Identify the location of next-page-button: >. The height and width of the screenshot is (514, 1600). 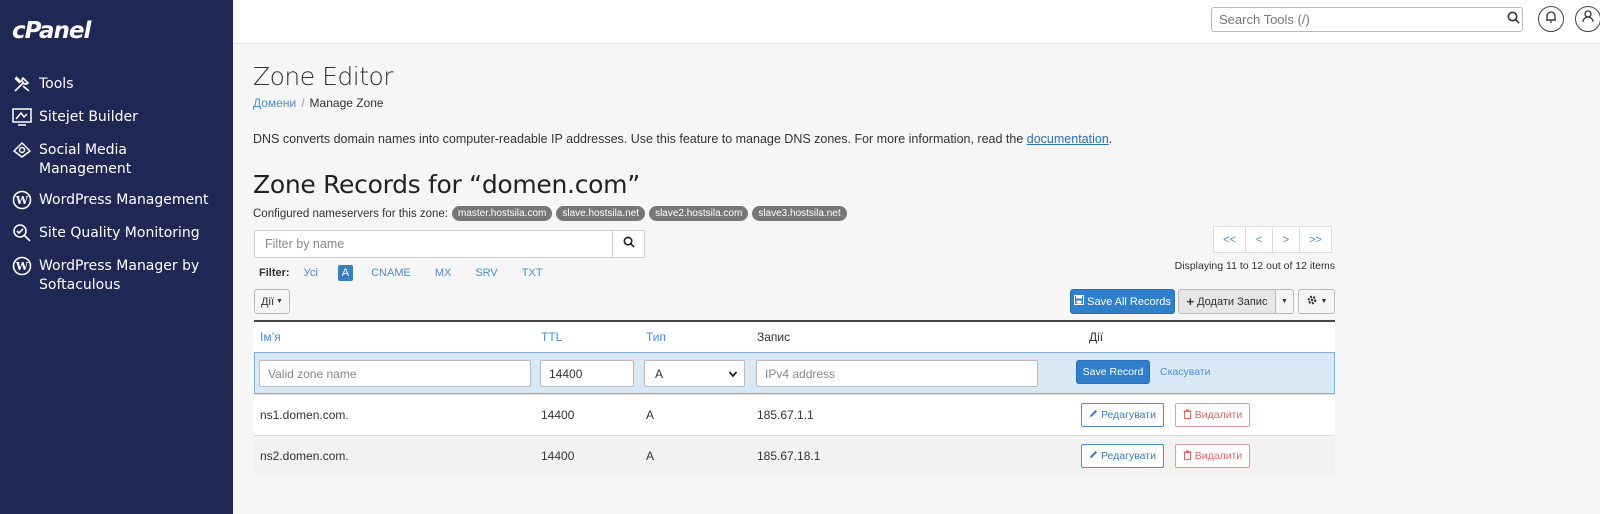
(1286, 239).